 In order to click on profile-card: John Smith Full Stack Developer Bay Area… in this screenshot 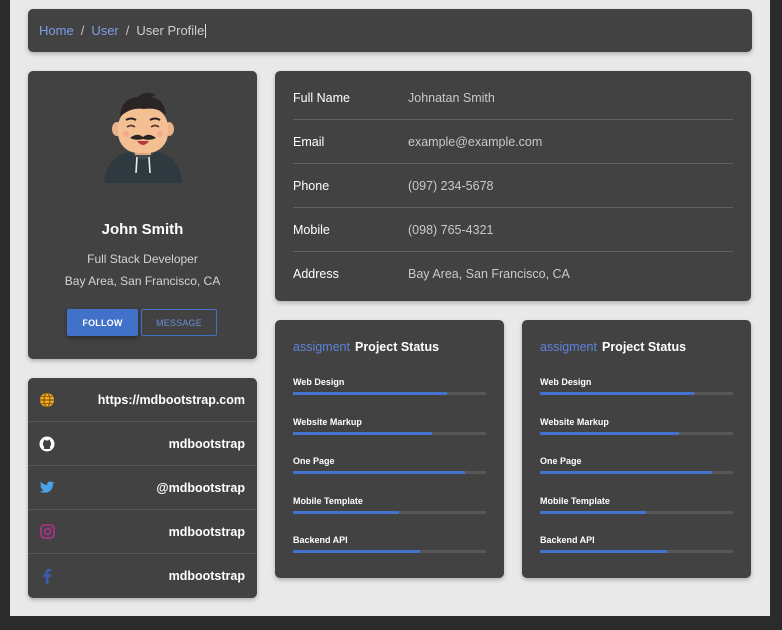, I will do `click(142, 215)`.